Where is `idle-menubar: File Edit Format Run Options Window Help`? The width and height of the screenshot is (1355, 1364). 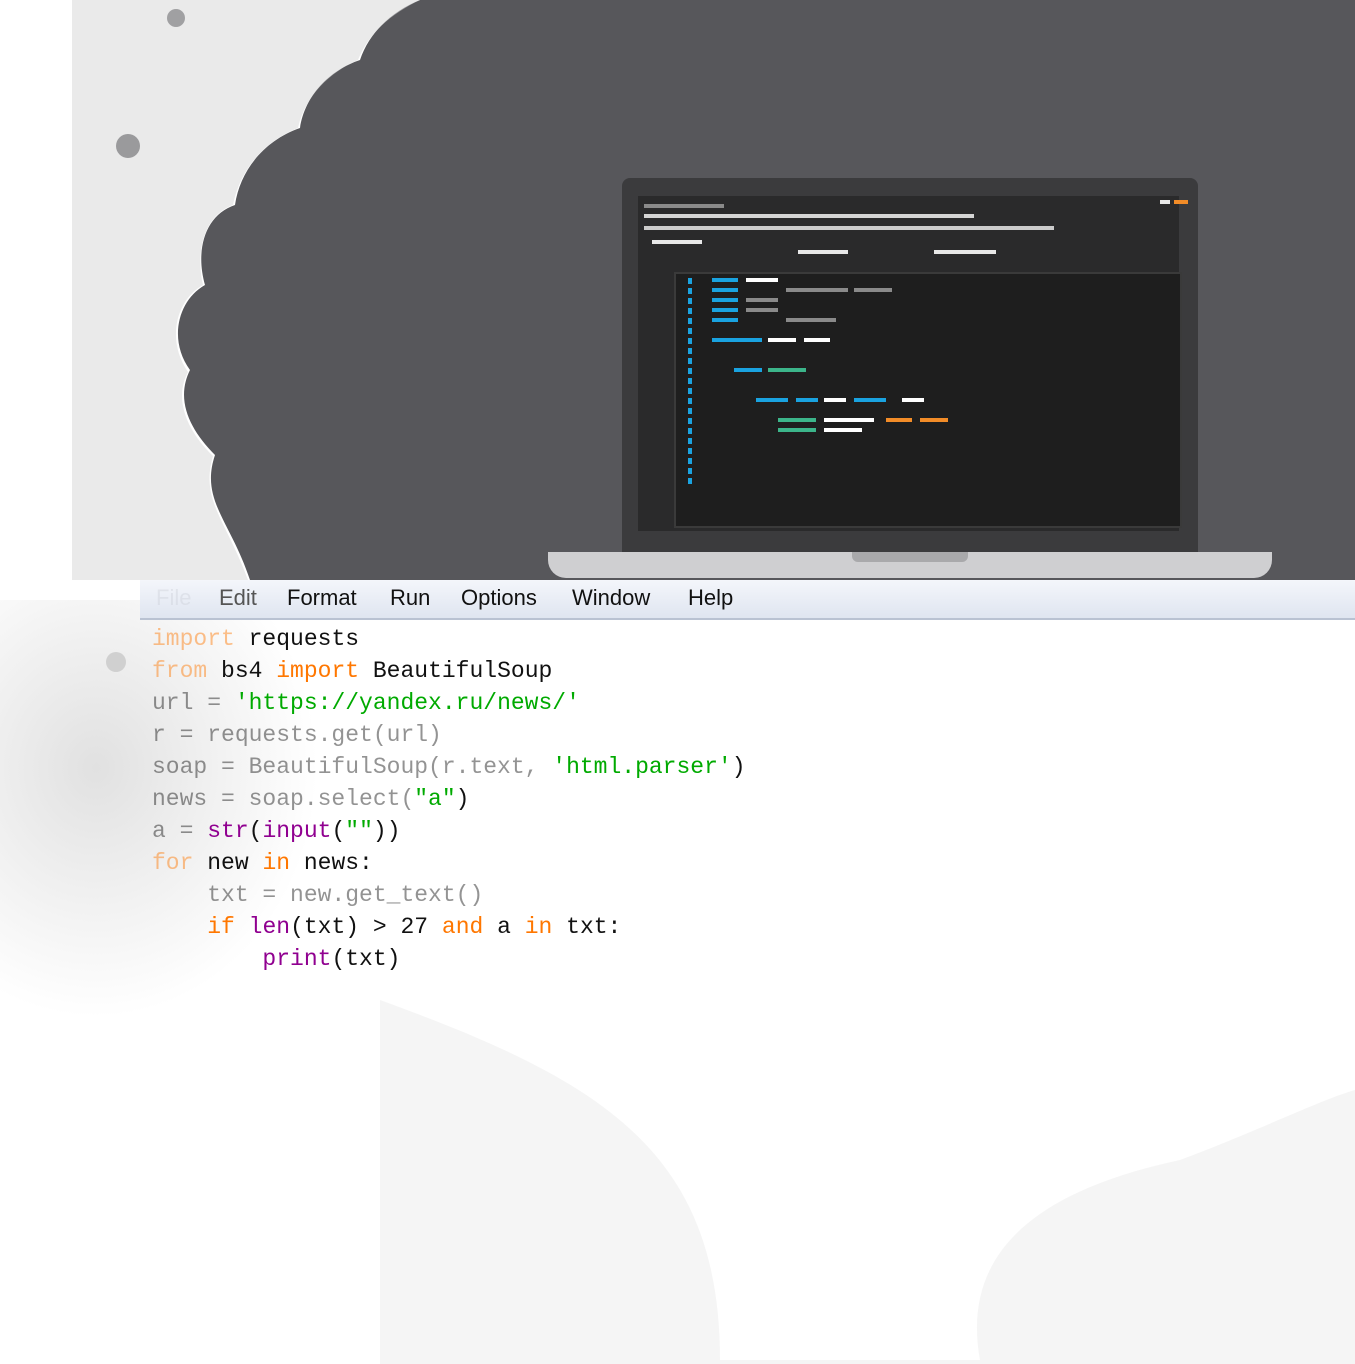
idle-menubar: File Edit Format Run Options Window Help is located at coordinates (747, 600).